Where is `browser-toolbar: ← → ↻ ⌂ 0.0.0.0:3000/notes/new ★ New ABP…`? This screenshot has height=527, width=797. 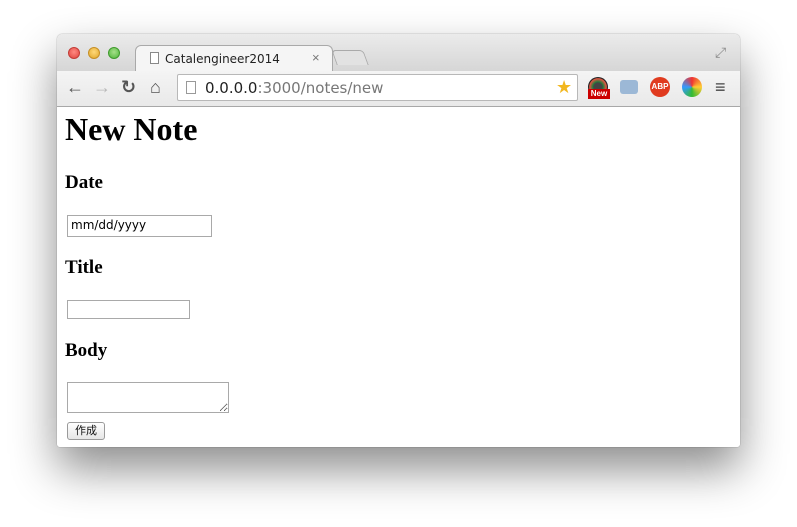 browser-toolbar: ← → ↻ ⌂ 0.0.0.0:3000/notes/new ★ New ABP… is located at coordinates (398, 89).